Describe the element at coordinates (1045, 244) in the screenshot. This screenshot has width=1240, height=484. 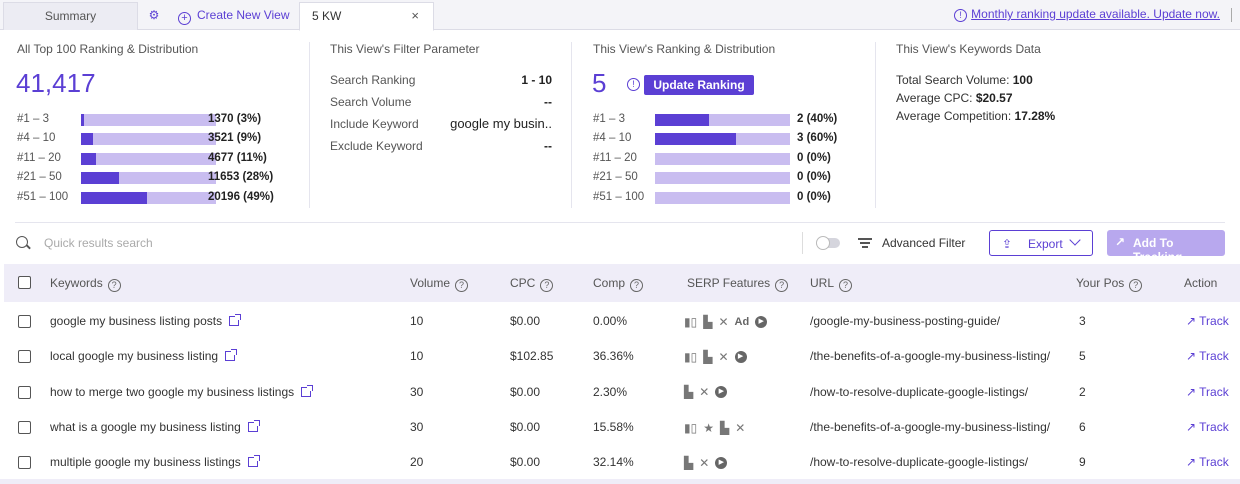
I see `export-label: Export` at that location.